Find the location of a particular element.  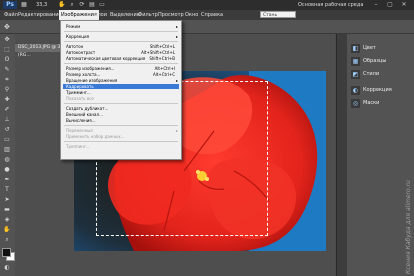

panel-color: ◧ Цвет is located at coordinates (380, 48).